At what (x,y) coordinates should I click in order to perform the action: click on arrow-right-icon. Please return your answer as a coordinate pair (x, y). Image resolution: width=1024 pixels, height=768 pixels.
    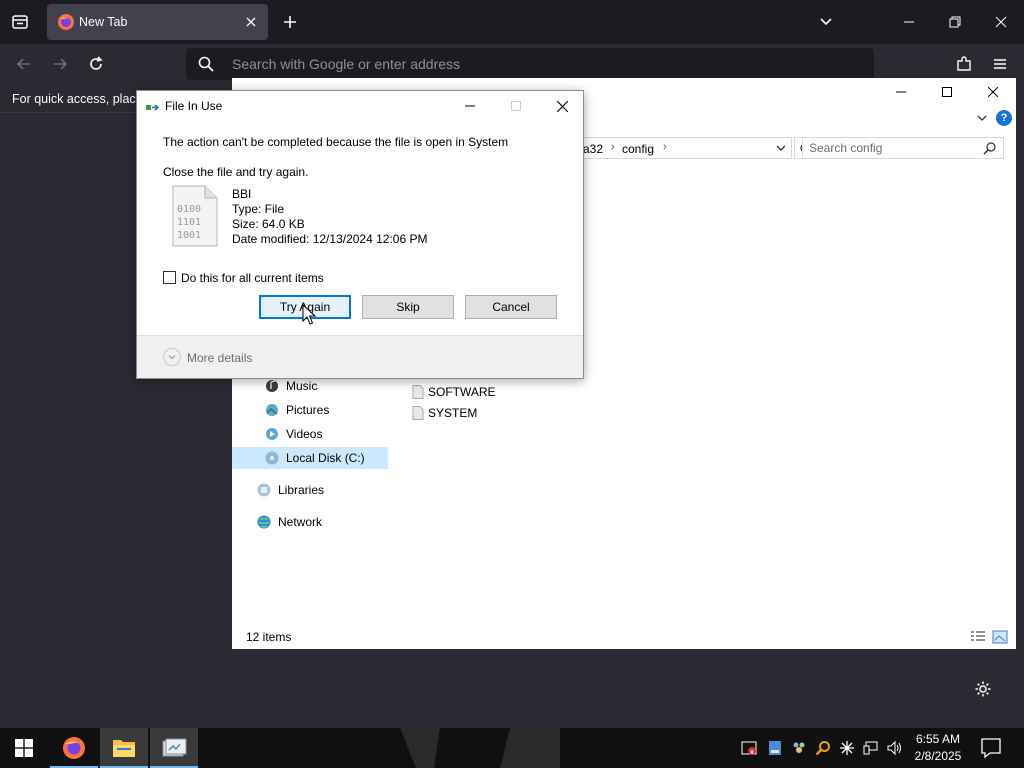
    Looking at the image, I should click on (61, 64).